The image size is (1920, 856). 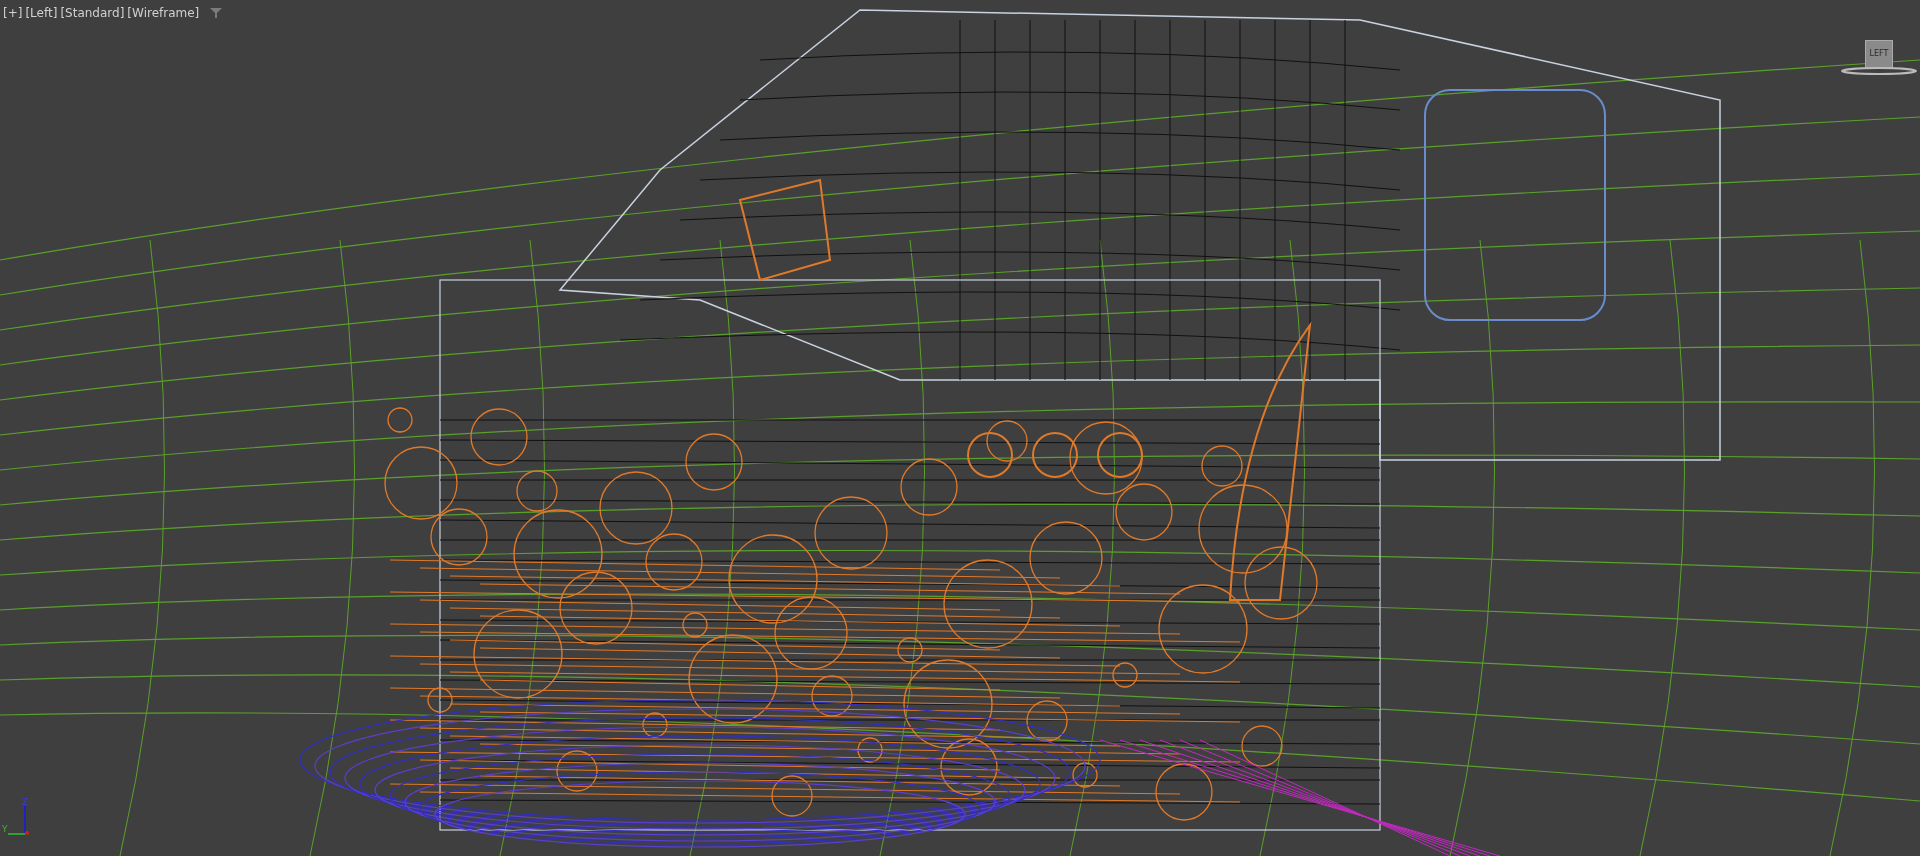 I want to click on view-cube: LEFT, so click(x=1879, y=54).